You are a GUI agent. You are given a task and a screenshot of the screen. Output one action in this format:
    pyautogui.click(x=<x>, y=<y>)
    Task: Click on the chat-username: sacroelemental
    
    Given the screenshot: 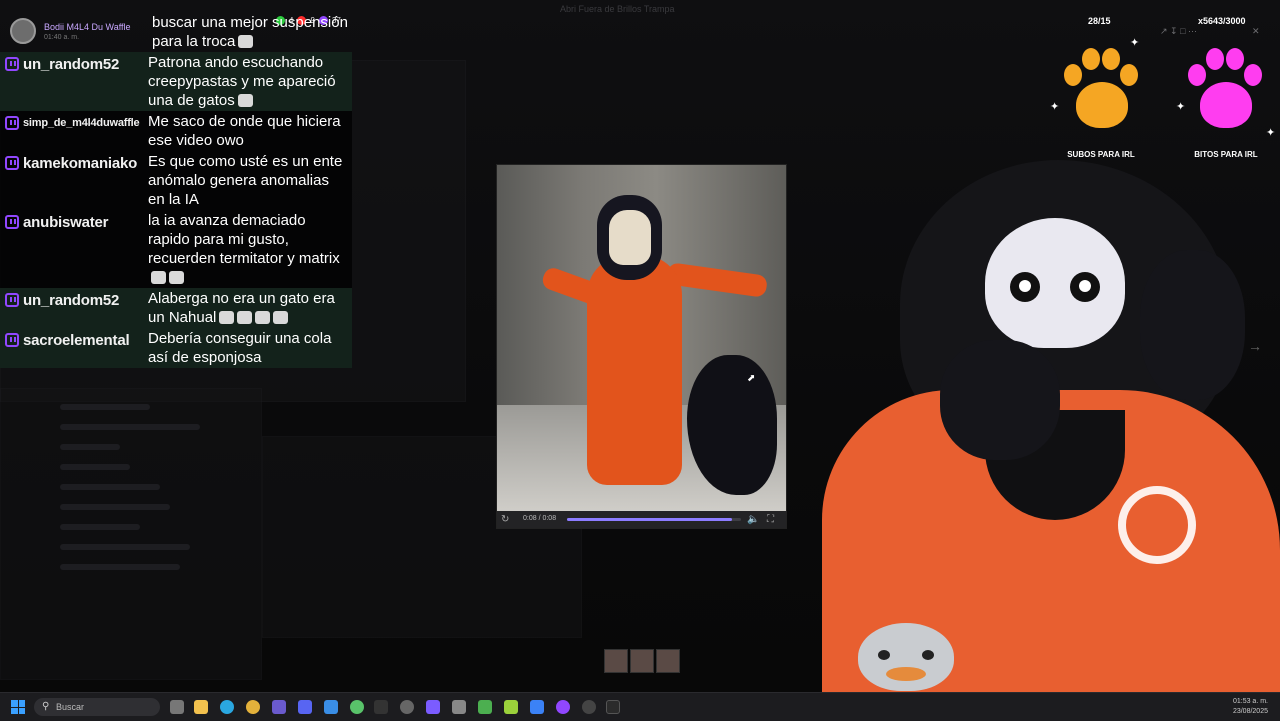 What is the action you would take?
    pyautogui.click(x=84, y=338)
    